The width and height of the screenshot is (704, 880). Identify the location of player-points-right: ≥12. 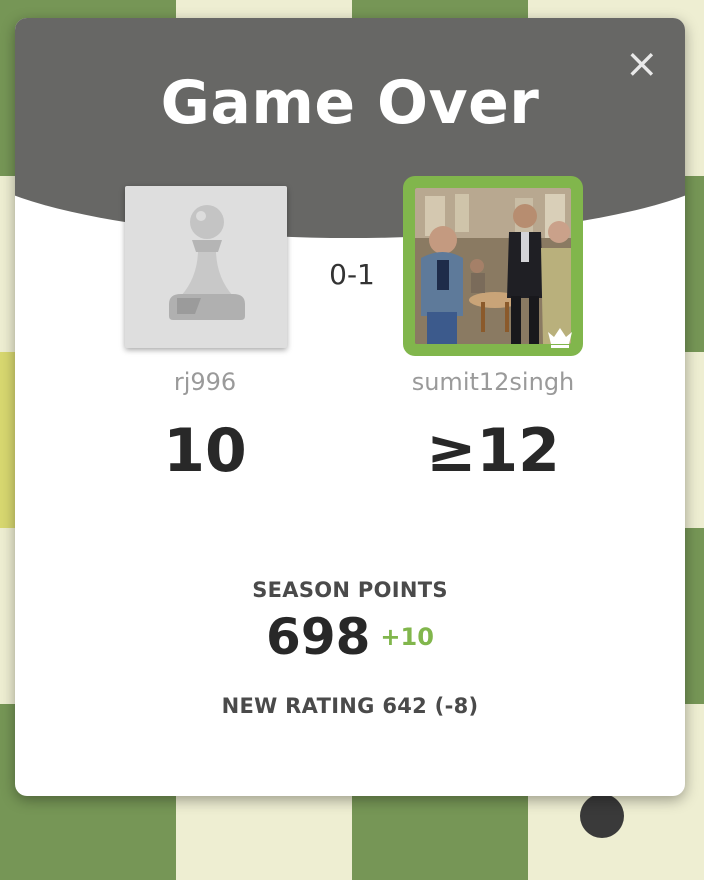
(493, 451).